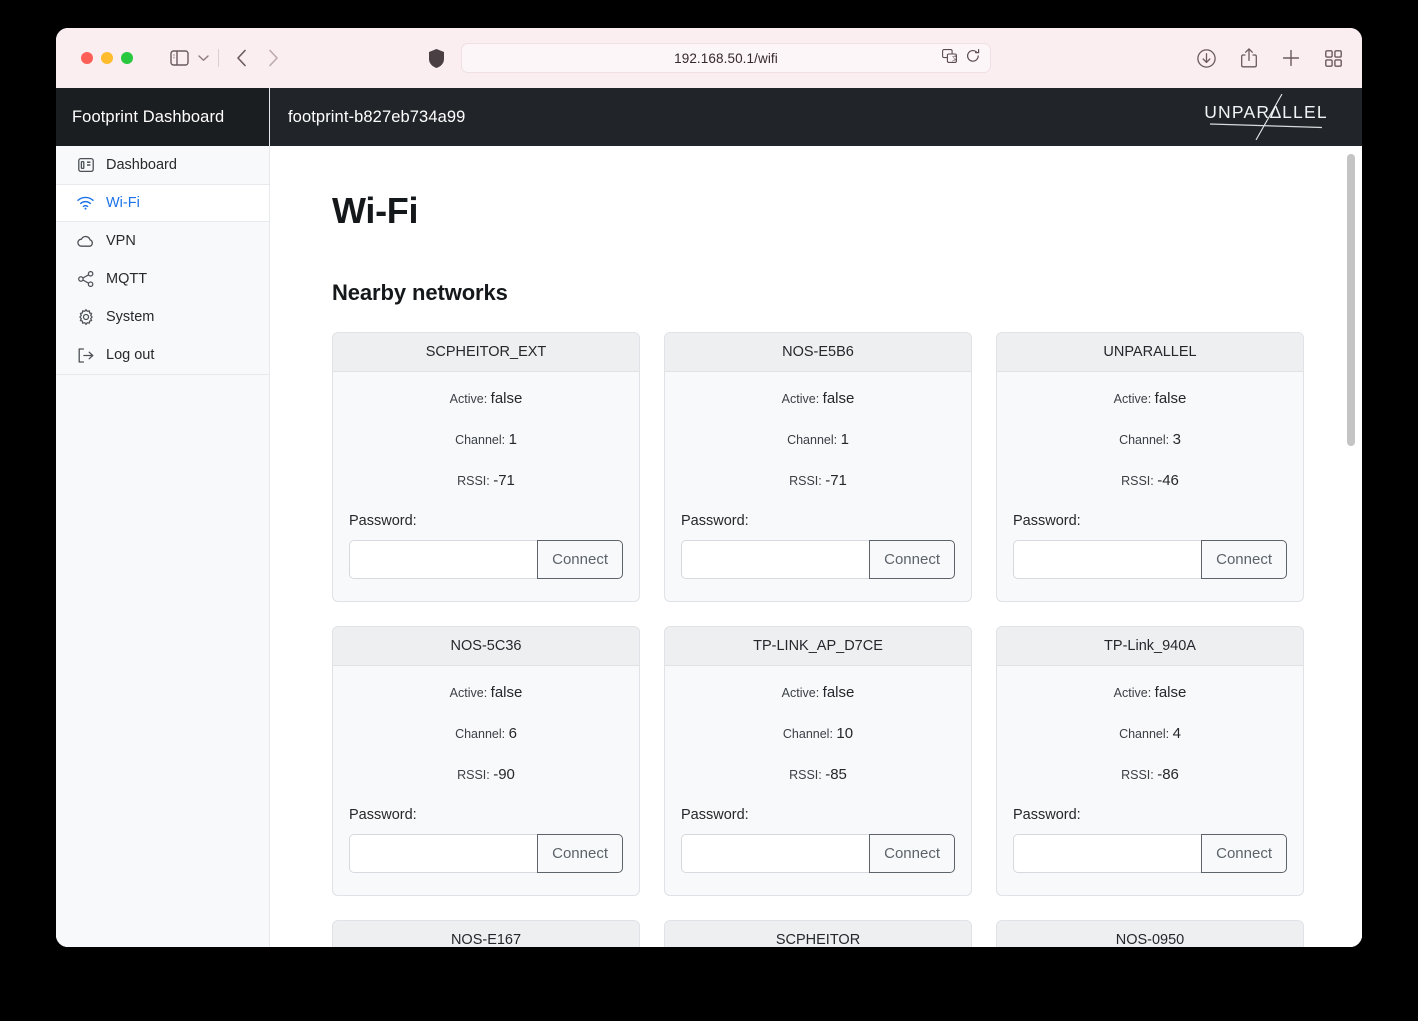 The height and width of the screenshot is (1021, 1418). I want to click on share-nodes-icon, so click(85, 279).